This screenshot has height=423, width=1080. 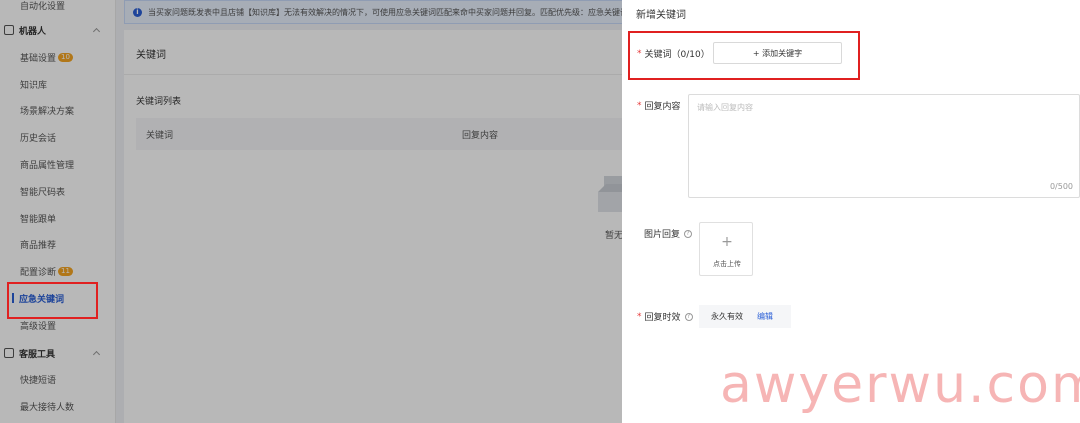 I want to click on watermark: awyerwu.com, so click(x=900, y=385).